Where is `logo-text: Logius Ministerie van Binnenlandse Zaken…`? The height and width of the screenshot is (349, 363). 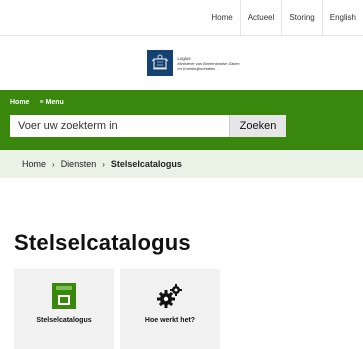 logo-text: Logius Ministerie van Binnenlandse Zaken… is located at coordinates (208, 63).